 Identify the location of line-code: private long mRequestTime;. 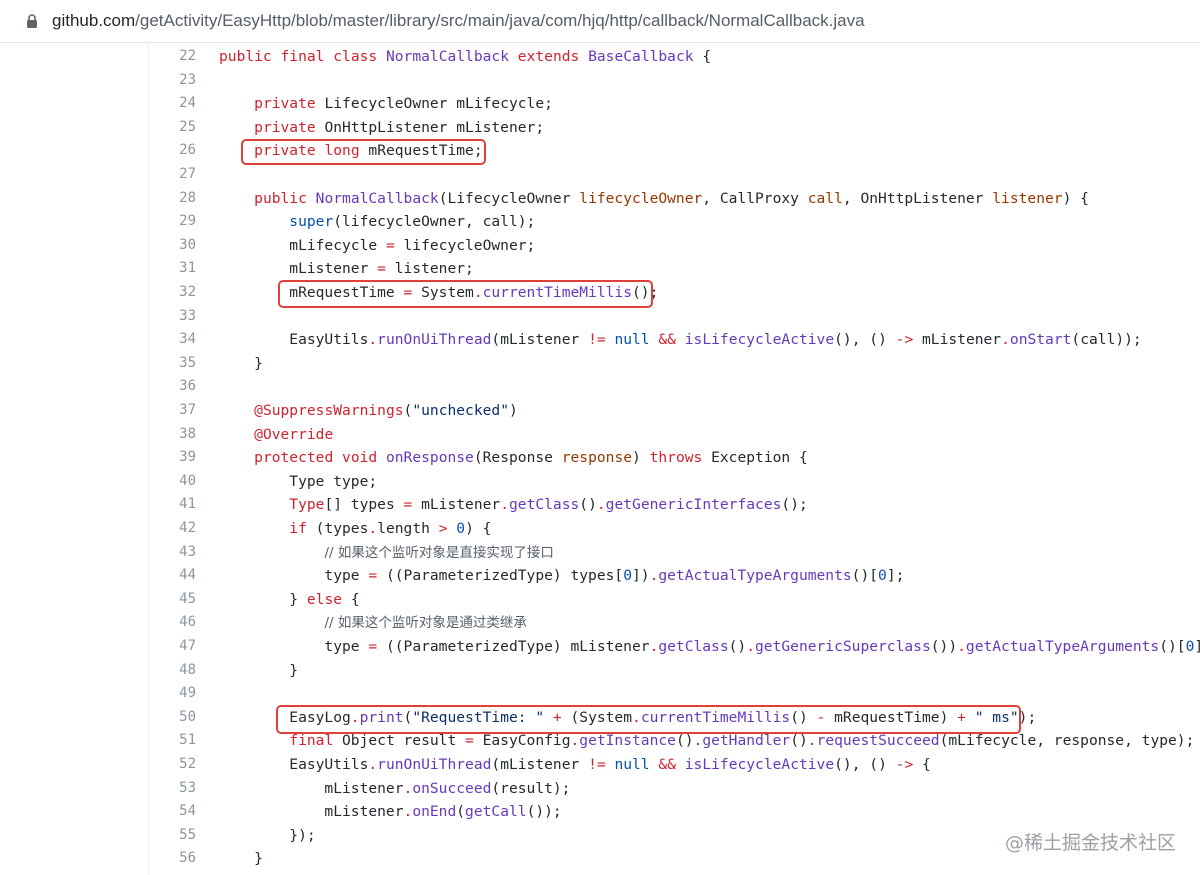
(368, 151).